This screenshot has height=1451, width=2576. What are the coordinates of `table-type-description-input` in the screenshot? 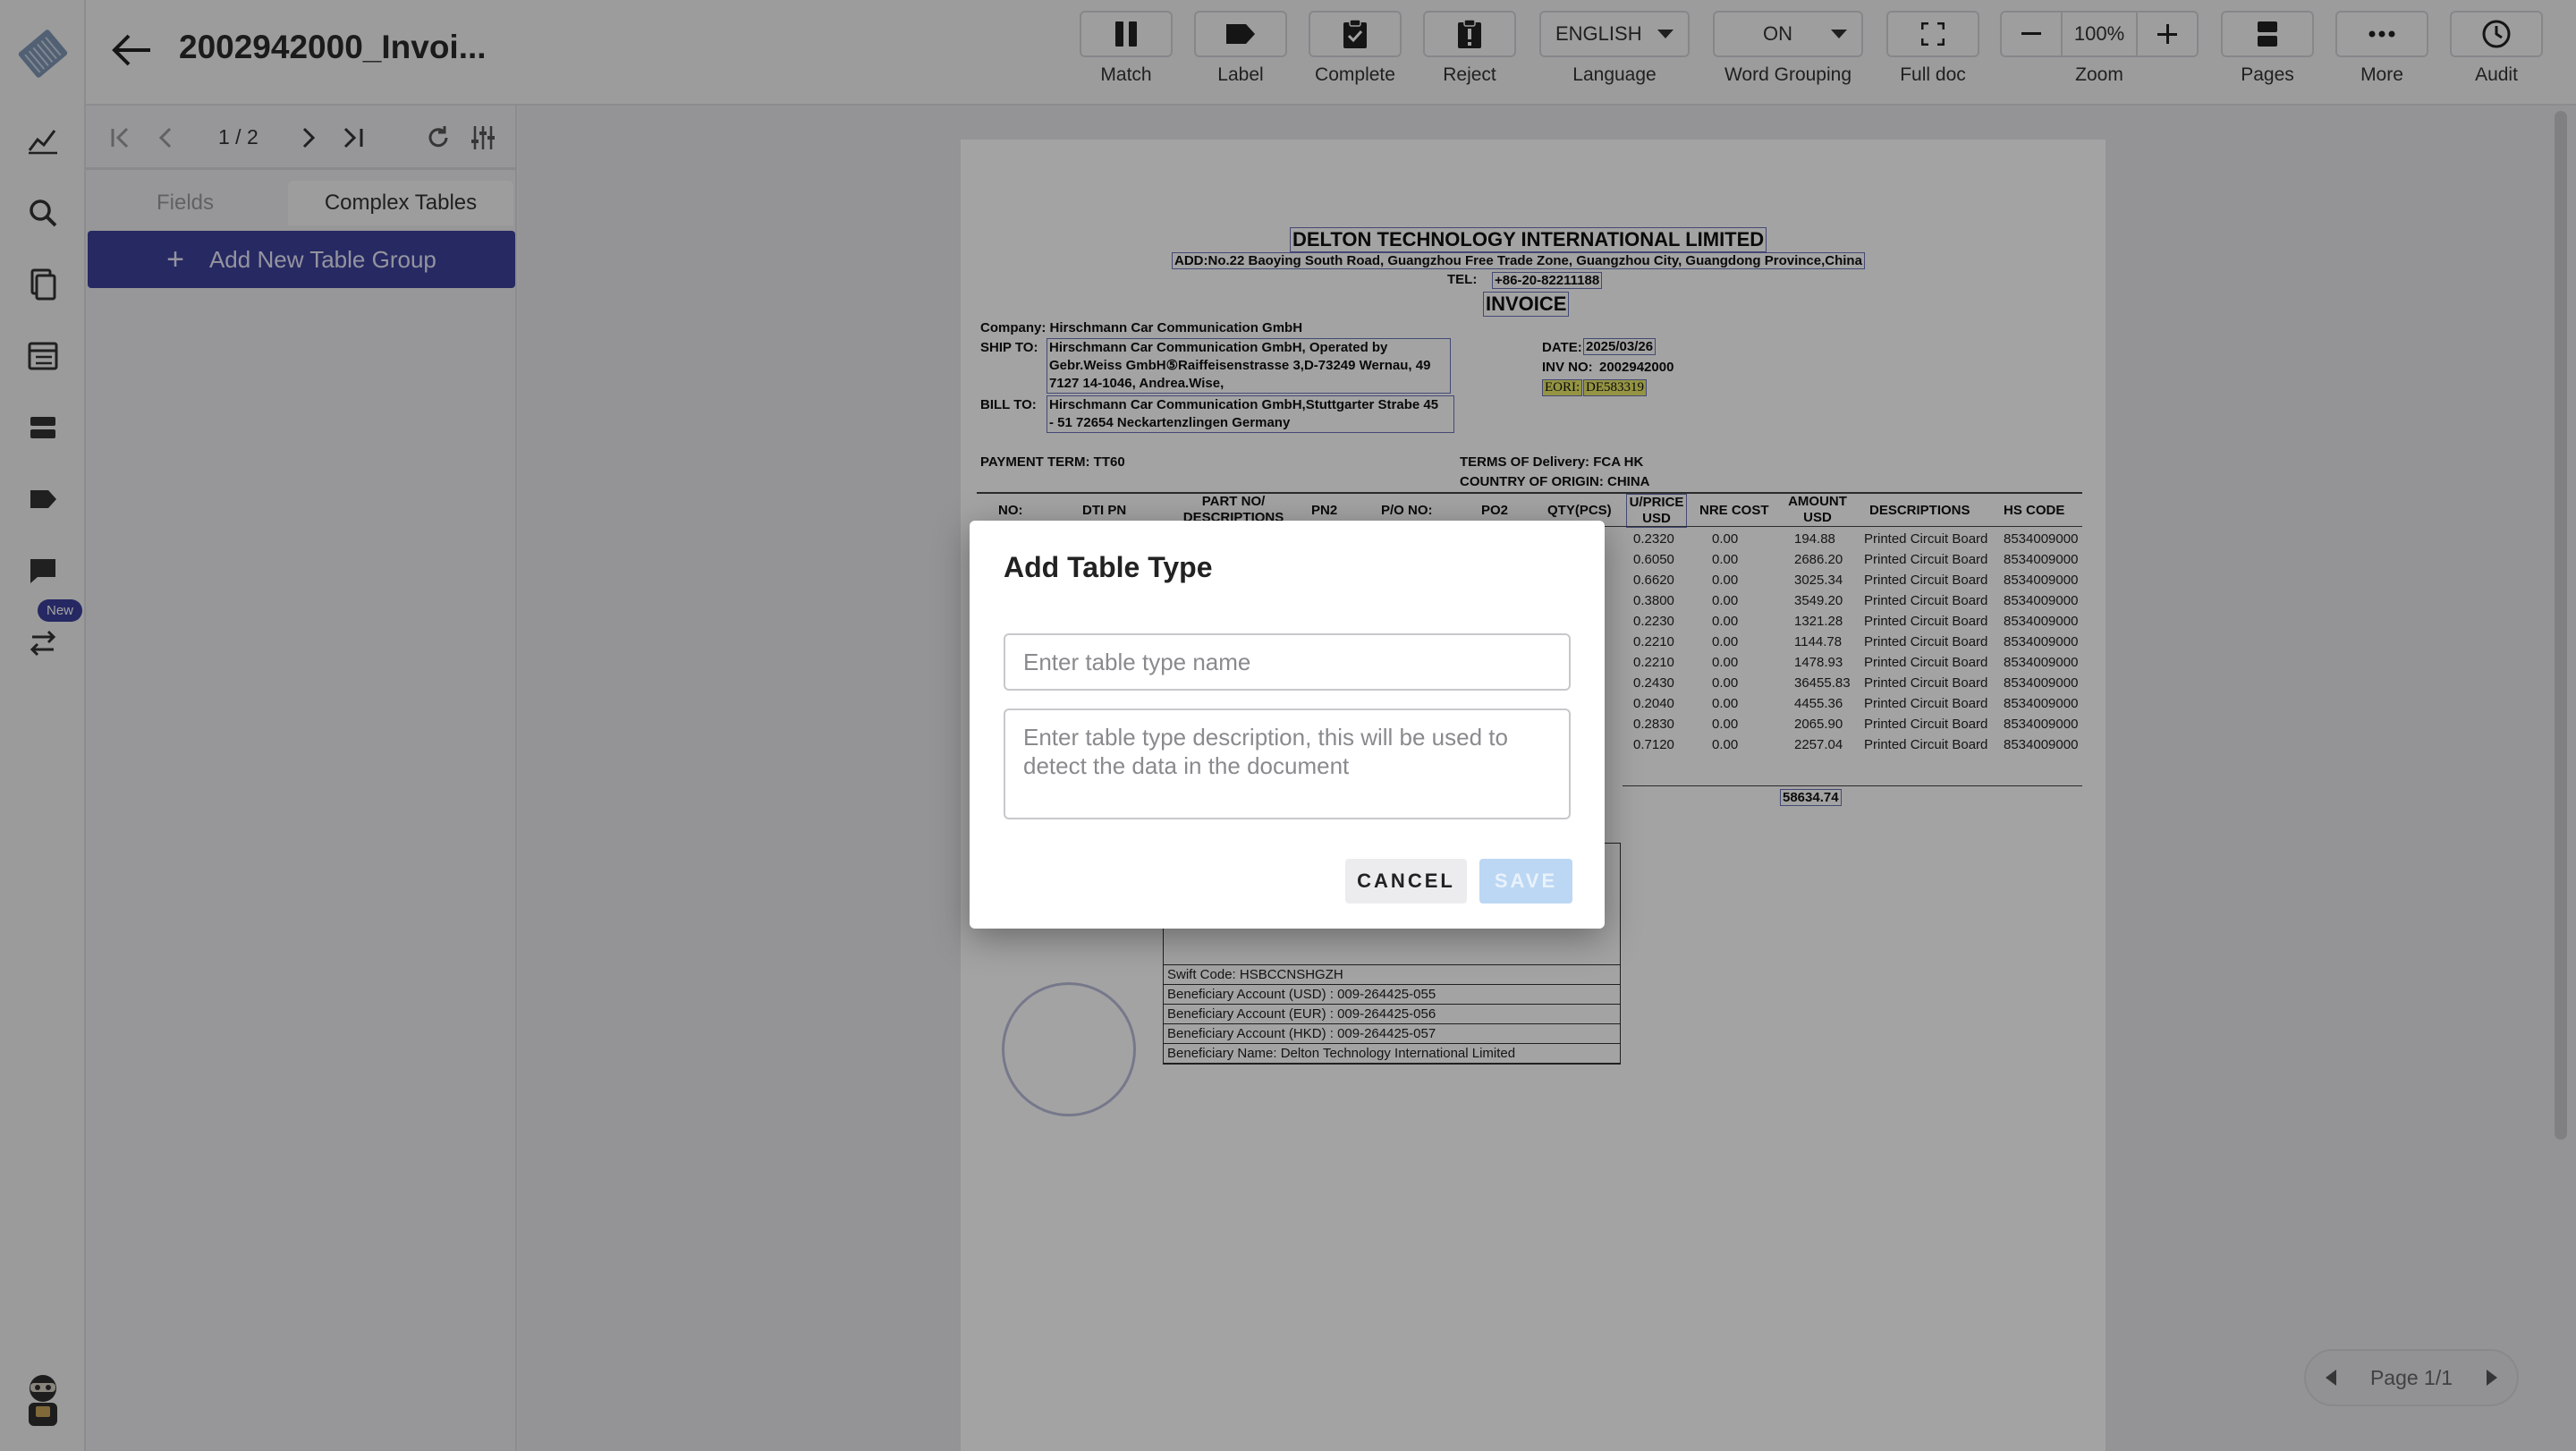 It's located at (1287, 764).